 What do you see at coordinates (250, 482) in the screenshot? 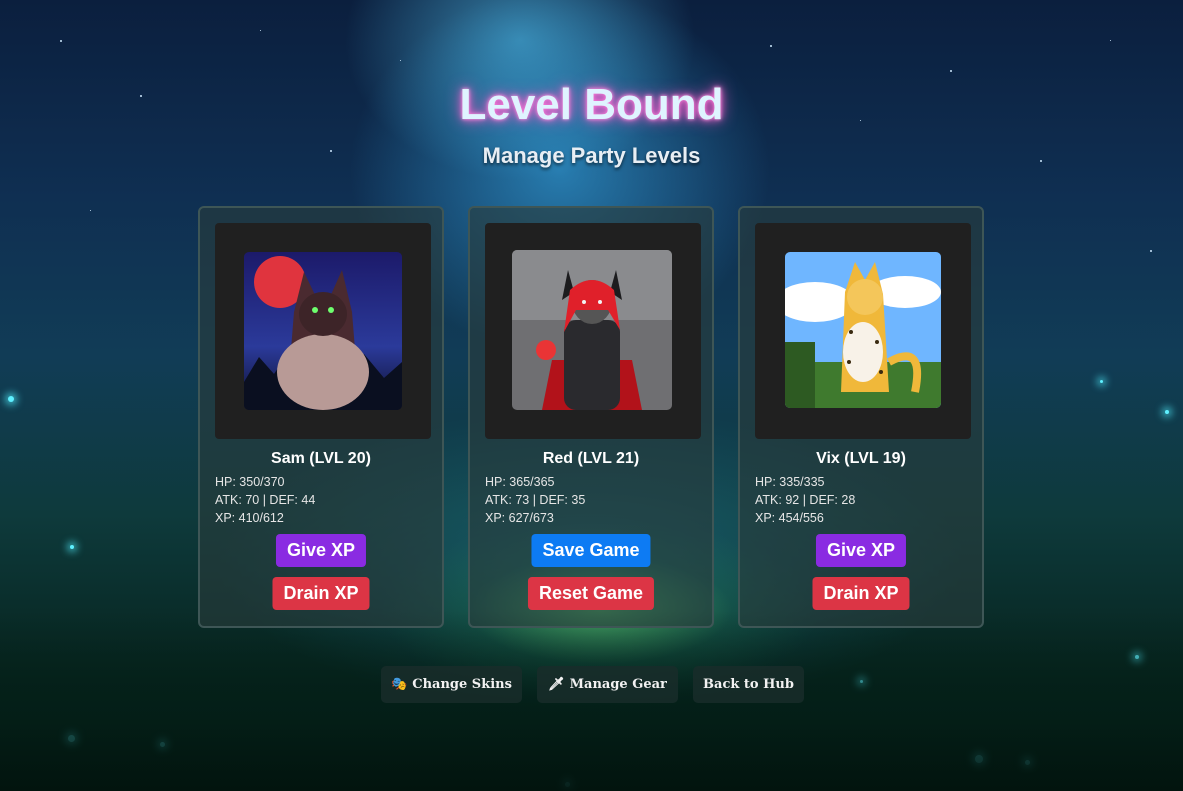
I see `hp-stat: HP: 350/370` at bounding box center [250, 482].